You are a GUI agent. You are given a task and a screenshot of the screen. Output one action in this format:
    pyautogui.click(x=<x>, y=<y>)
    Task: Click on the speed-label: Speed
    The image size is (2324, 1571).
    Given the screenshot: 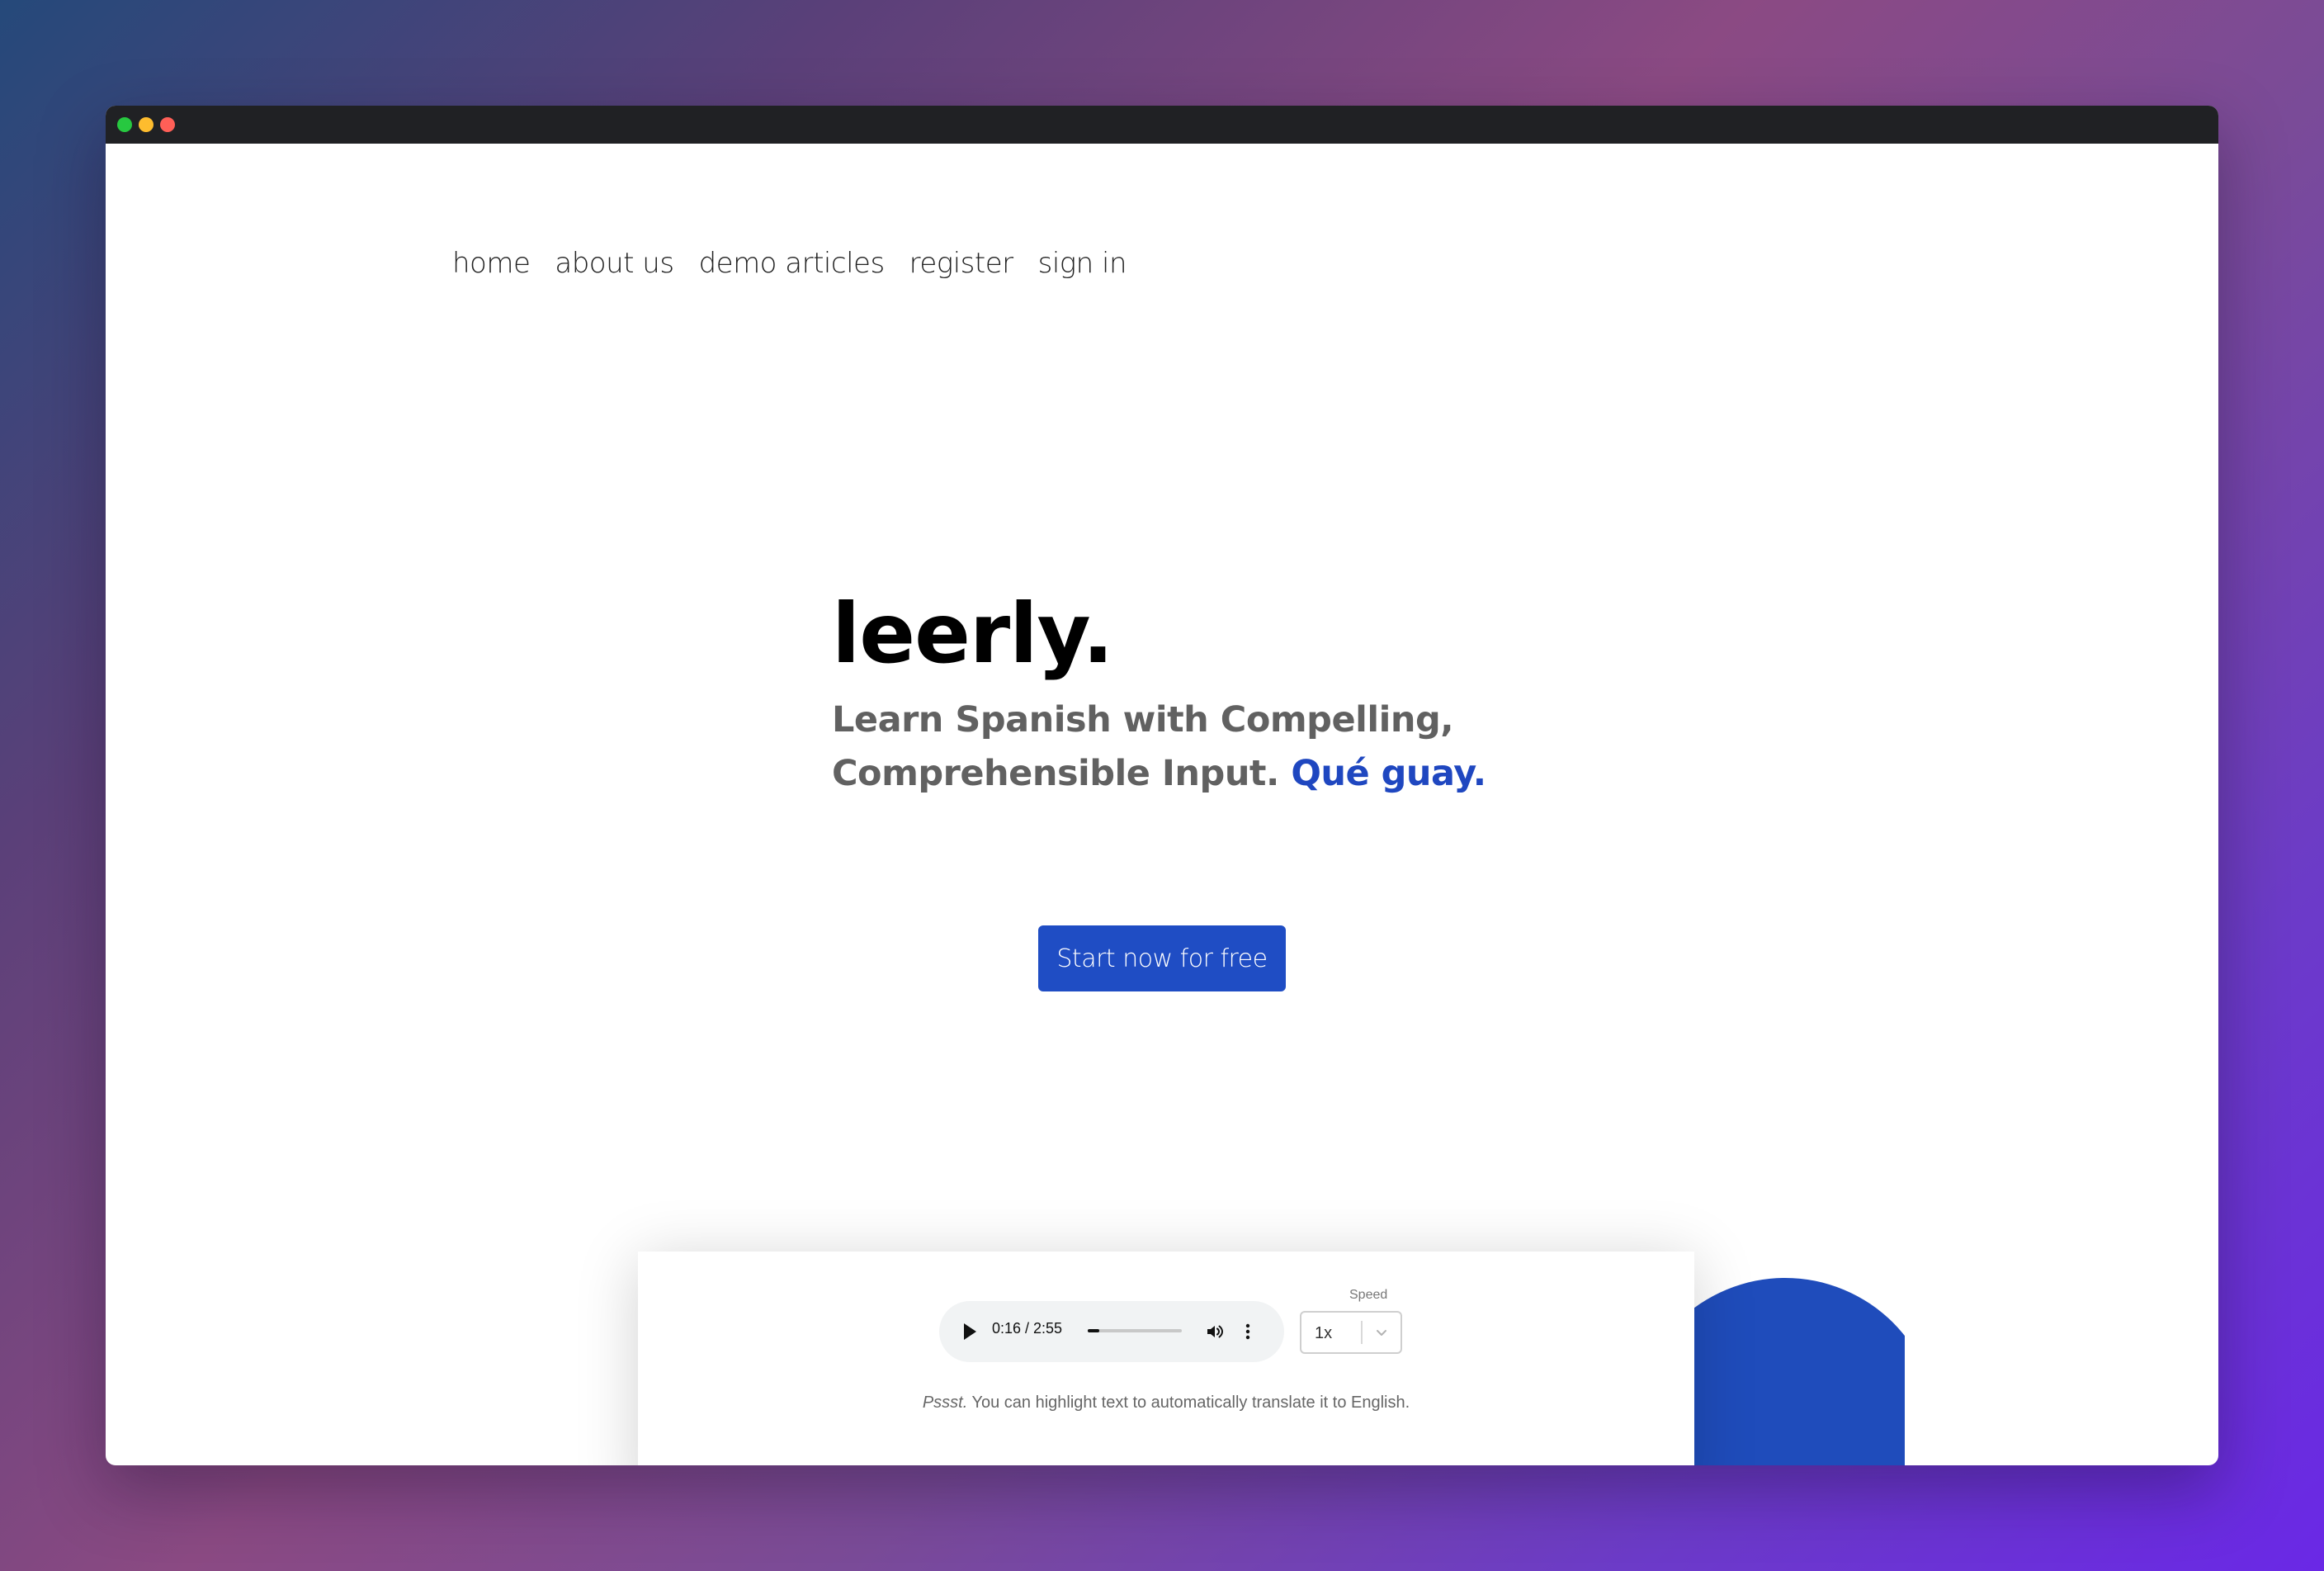 What is the action you would take?
    pyautogui.click(x=1369, y=1295)
    